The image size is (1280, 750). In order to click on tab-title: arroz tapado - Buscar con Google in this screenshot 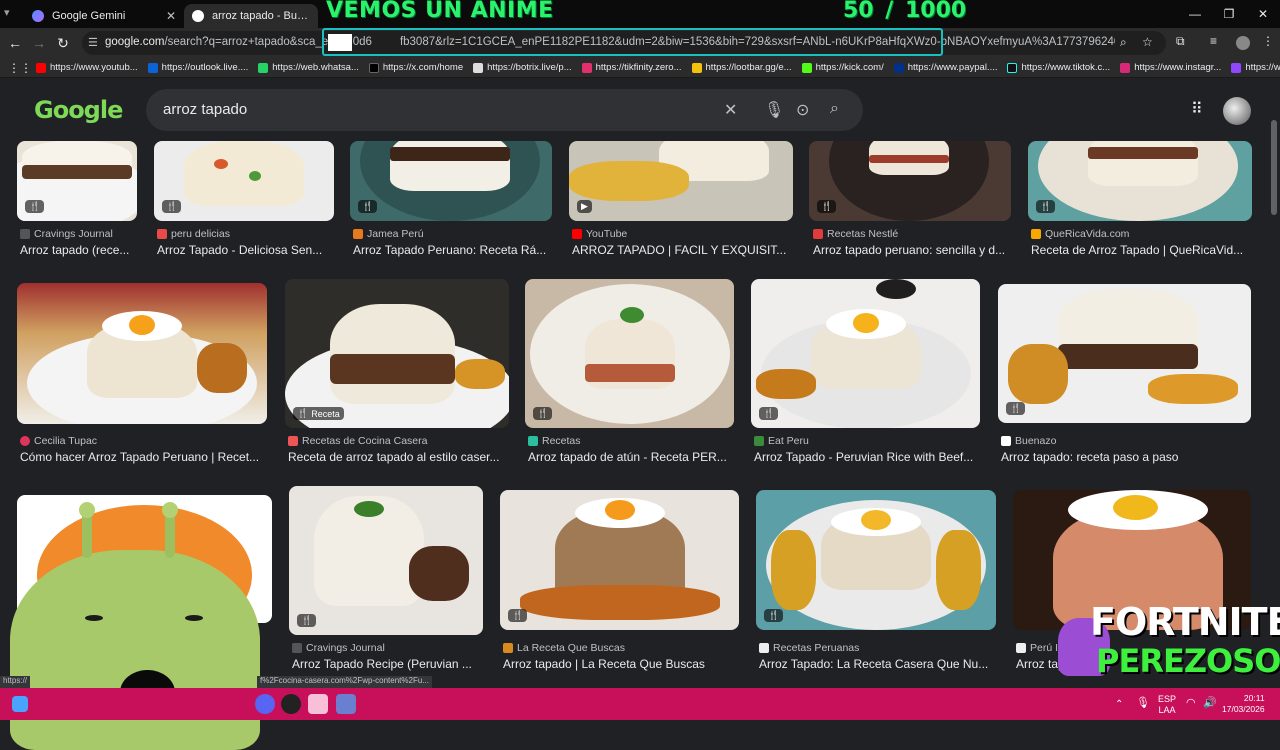, I will do `click(261, 16)`.